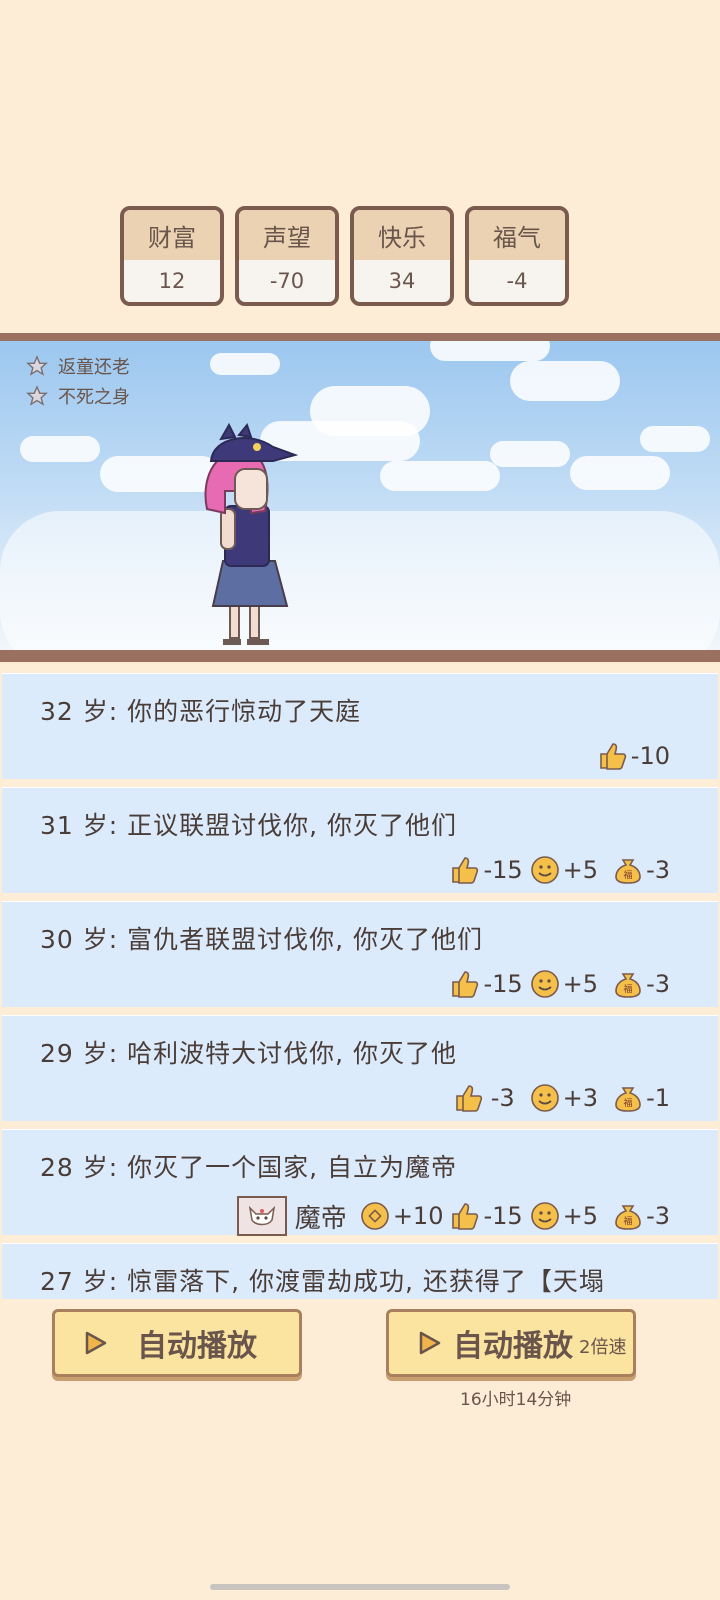 The image size is (720, 1600). Describe the element at coordinates (320, 1218) in the screenshot. I see `title-label: 魔帝` at that location.